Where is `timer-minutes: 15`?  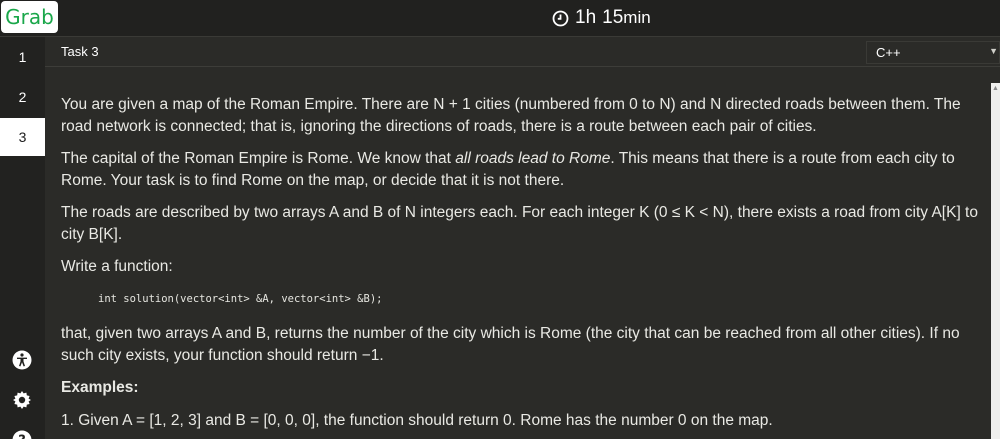 timer-minutes: 15 is located at coordinates (613, 17).